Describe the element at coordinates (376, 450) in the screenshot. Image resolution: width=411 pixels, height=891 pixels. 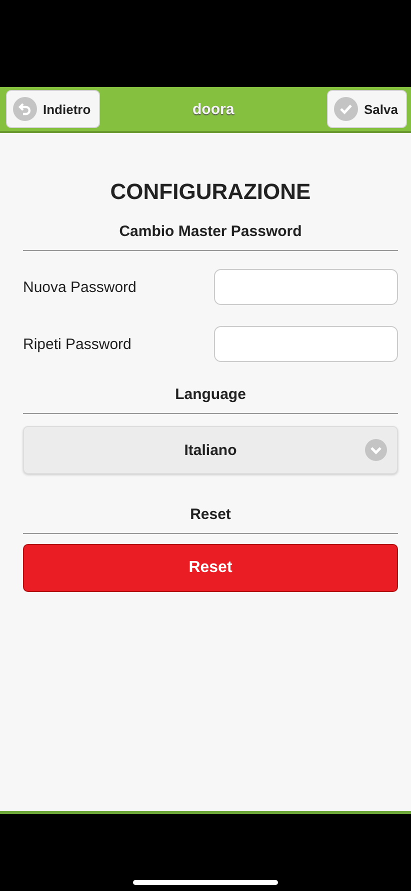
I see `chevron-down-icon` at that location.